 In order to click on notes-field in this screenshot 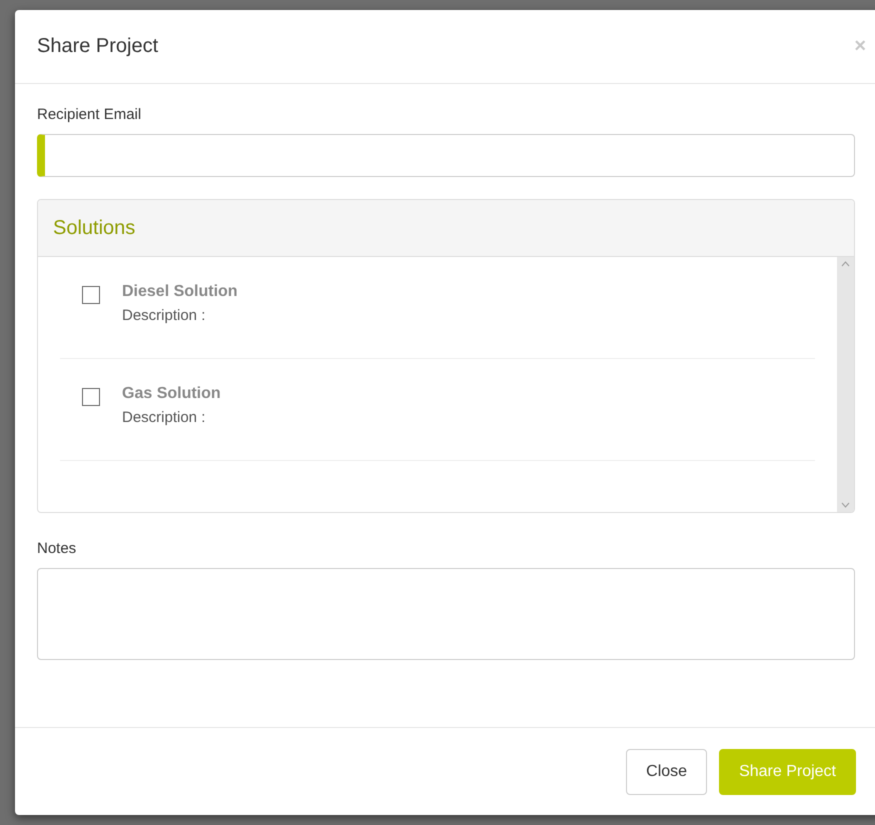, I will do `click(446, 614)`.